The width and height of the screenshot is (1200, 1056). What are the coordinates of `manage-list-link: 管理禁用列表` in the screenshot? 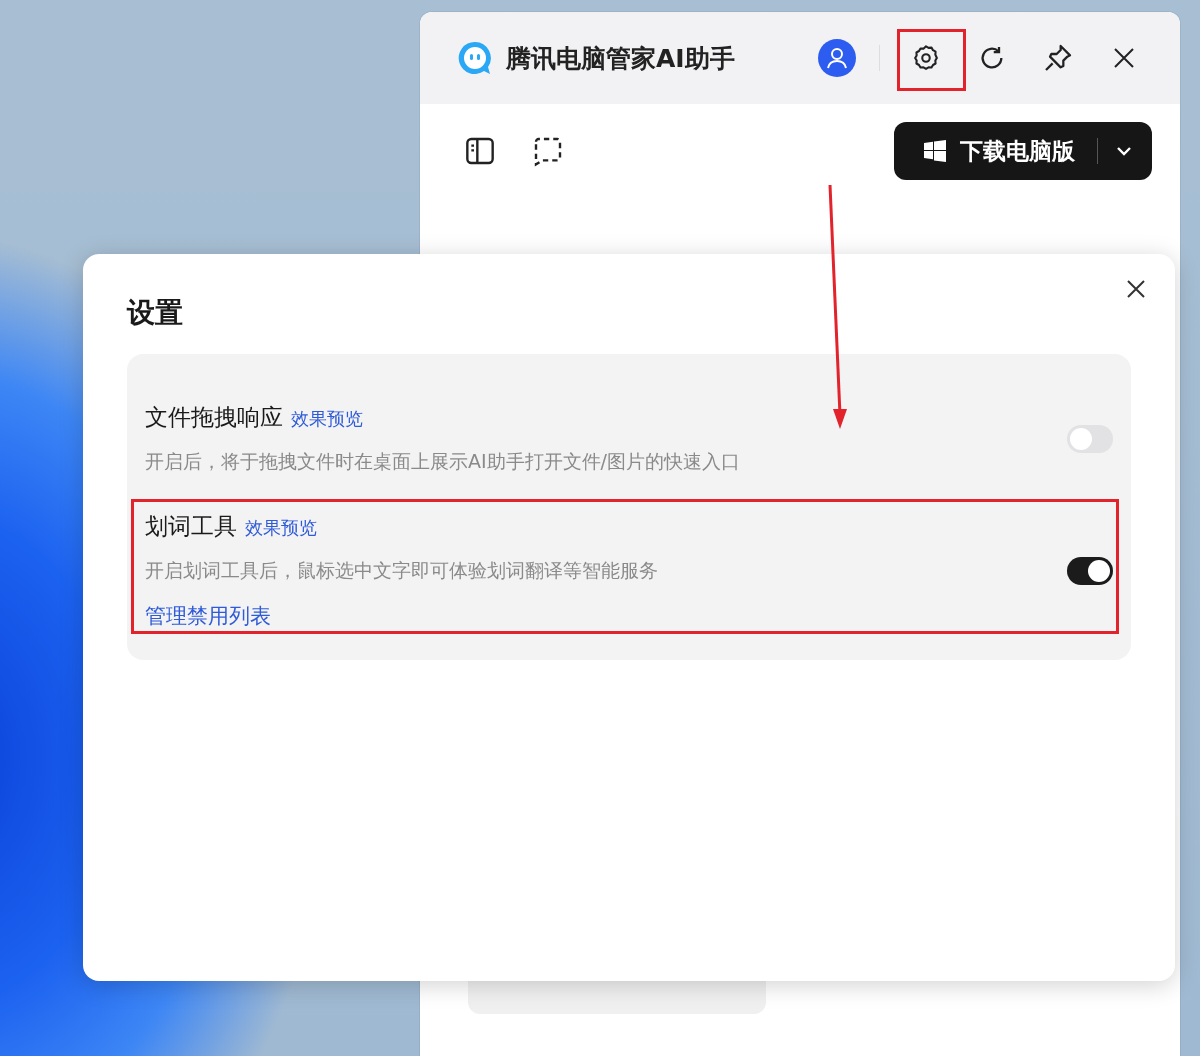 It's located at (208, 616).